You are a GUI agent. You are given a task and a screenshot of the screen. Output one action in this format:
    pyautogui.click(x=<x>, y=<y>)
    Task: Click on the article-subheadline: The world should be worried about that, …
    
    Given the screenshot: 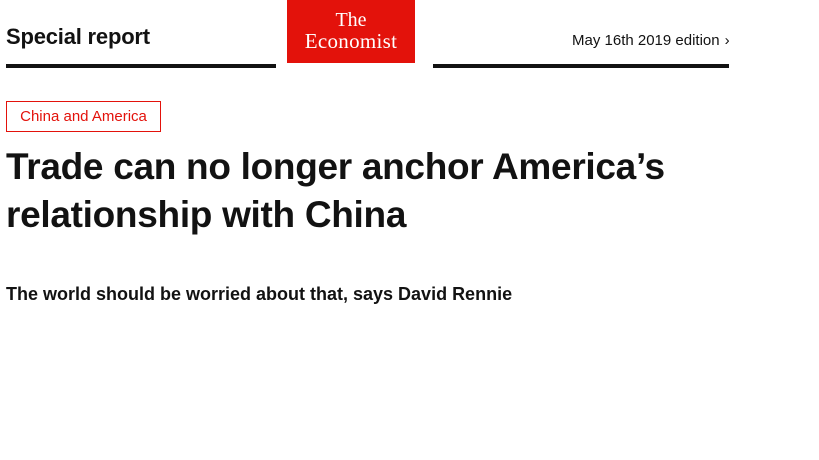 What is the action you would take?
    pyautogui.click(x=259, y=294)
    